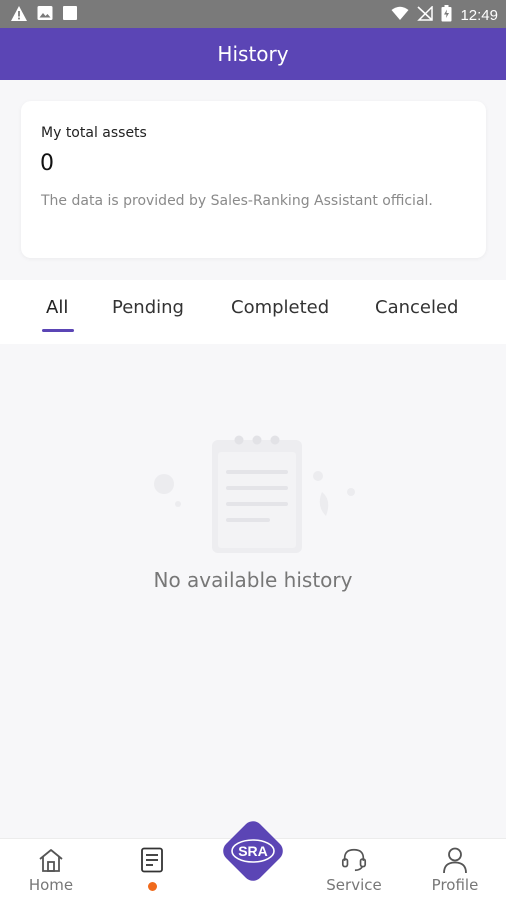 The width and height of the screenshot is (506, 900). Describe the element at coordinates (152, 886) in the screenshot. I see `nav-active-dot` at that location.